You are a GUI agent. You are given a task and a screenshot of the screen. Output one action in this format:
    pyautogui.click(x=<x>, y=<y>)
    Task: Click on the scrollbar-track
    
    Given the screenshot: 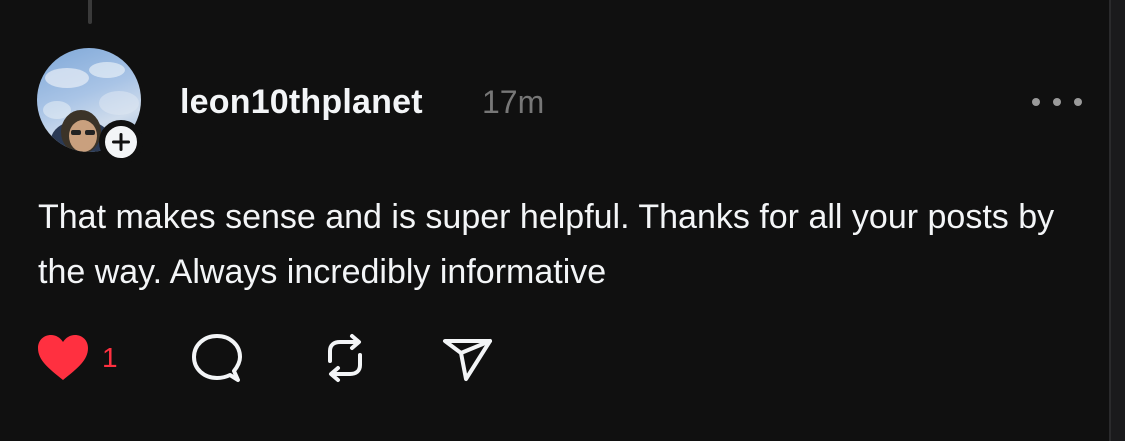 What is the action you would take?
    pyautogui.click(x=1117, y=220)
    